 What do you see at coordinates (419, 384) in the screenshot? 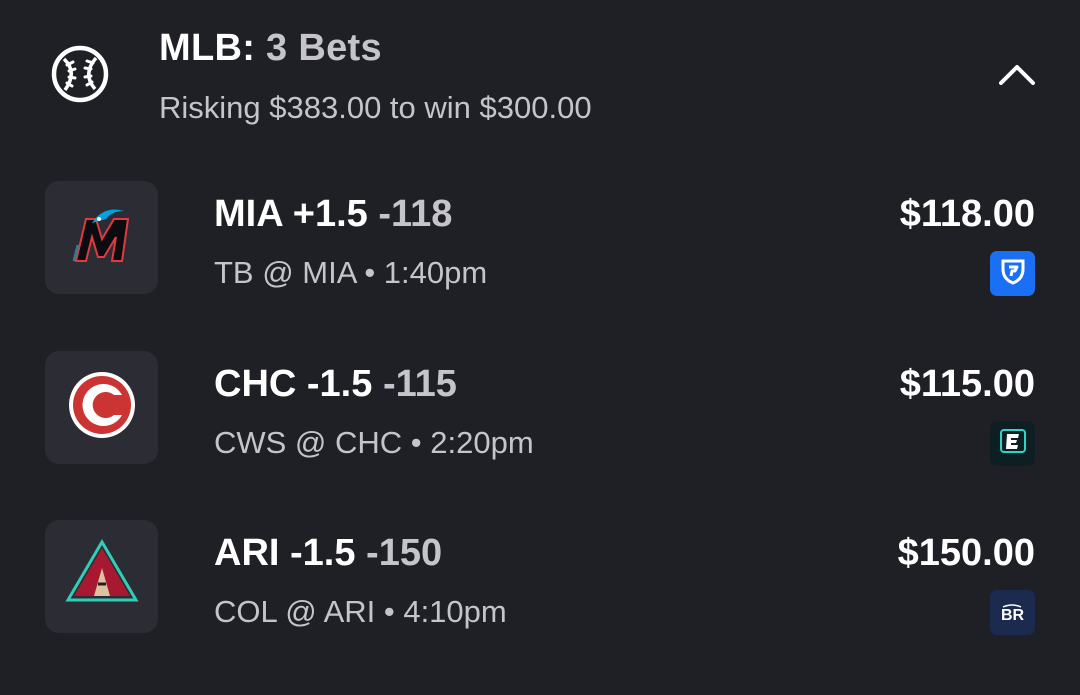
I see `bet-odds: -115` at bounding box center [419, 384].